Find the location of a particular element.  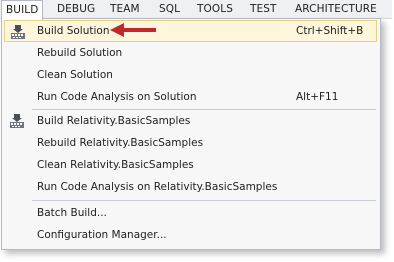

menu-item-build-project: Build Relativity.BasicSamples is located at coordinates (190, 121).